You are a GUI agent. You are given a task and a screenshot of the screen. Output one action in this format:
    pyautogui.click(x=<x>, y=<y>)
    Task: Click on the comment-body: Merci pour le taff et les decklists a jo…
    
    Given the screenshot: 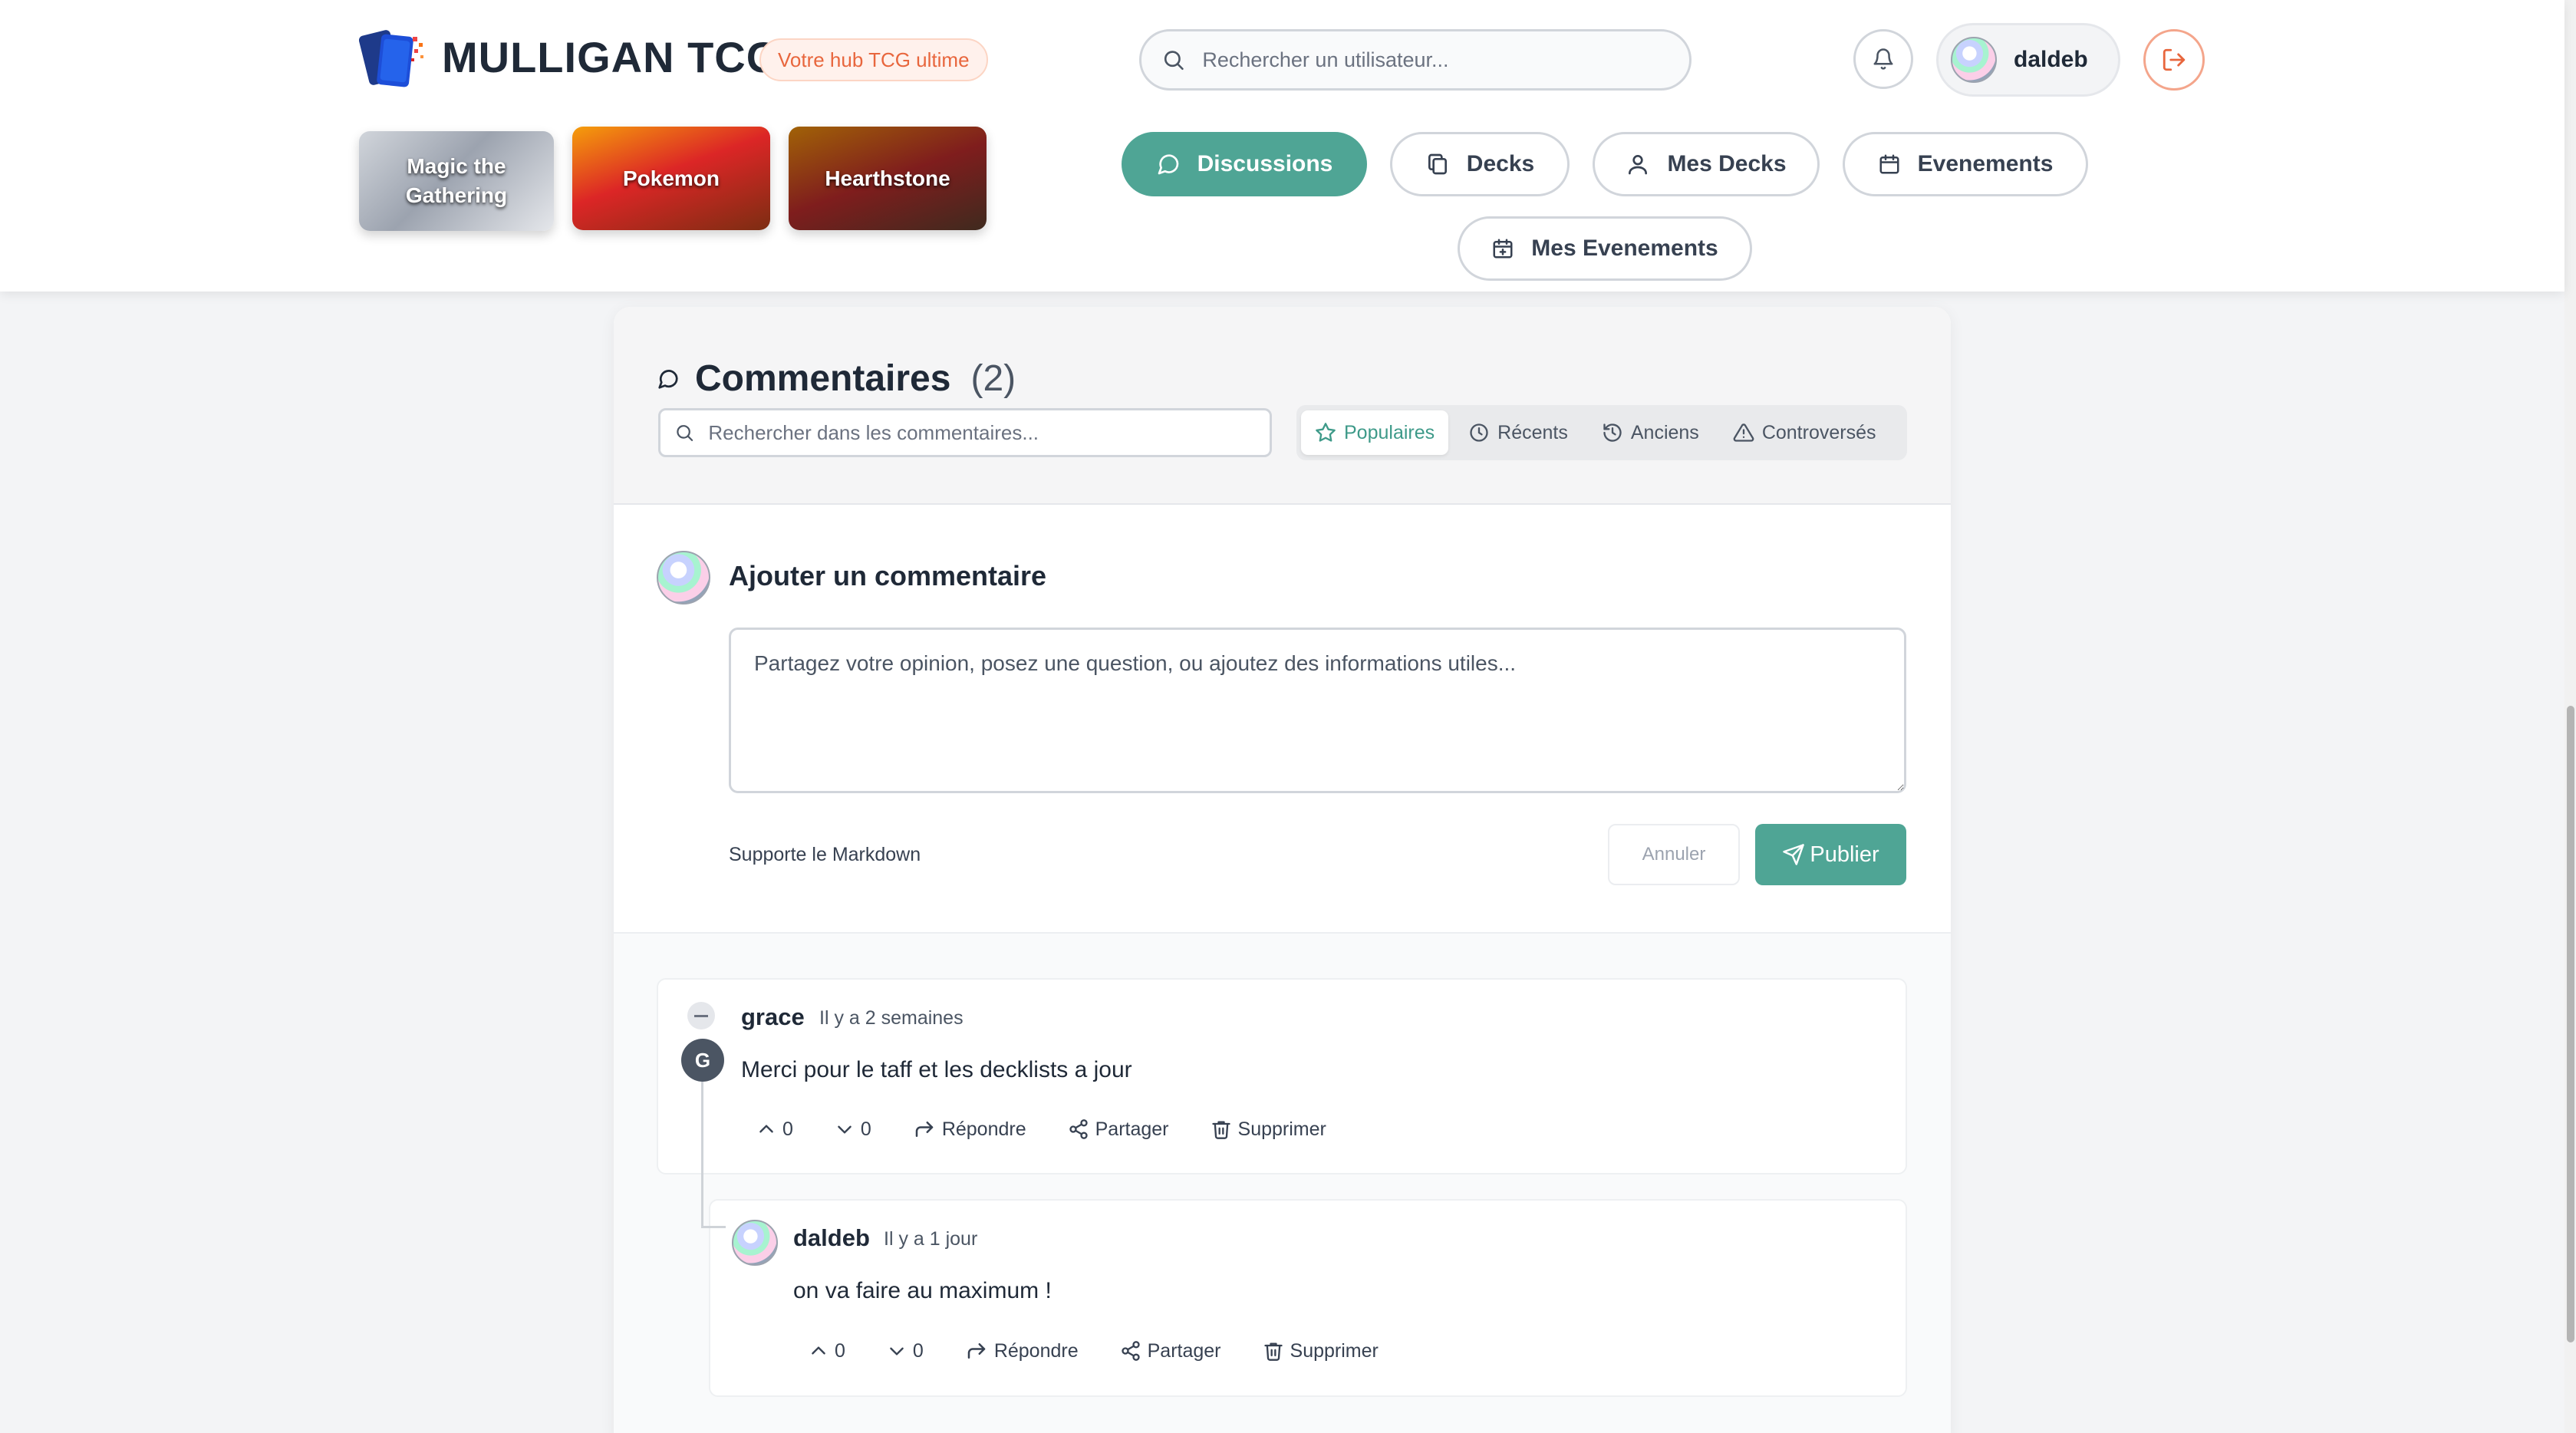 What is the action you would take?
    pyautogui.click(x=936, y=1069)
    